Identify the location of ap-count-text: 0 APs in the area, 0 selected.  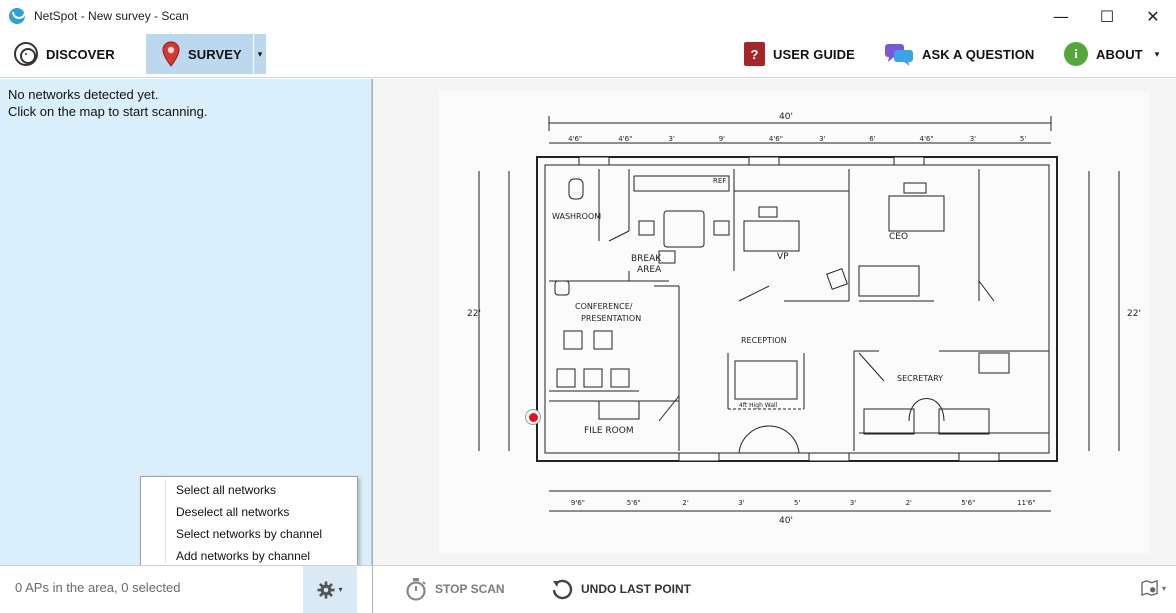
(98, 587).